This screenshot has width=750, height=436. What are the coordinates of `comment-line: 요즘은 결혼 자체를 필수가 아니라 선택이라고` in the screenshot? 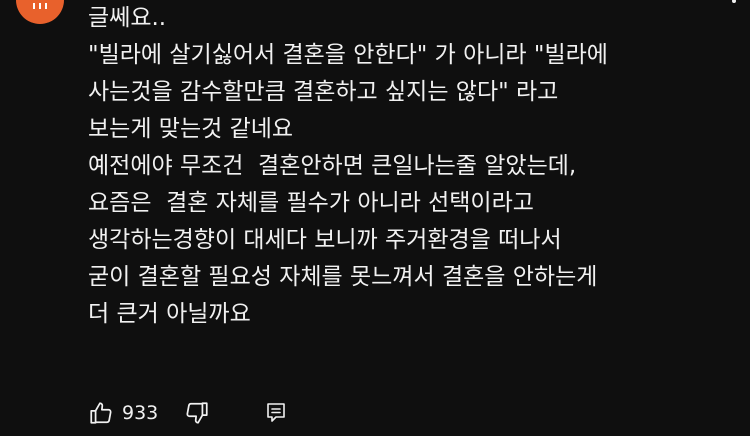 It's located at (311, 203).